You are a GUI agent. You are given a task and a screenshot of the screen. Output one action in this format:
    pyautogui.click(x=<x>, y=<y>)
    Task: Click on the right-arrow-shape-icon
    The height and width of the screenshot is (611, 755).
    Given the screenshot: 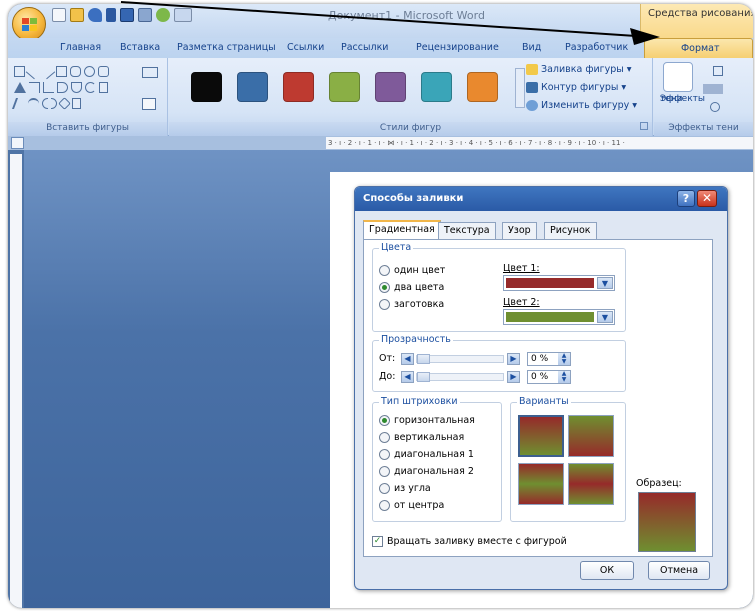 What is the action you would take?
    pyautogui.click(x=62, y=87)
    